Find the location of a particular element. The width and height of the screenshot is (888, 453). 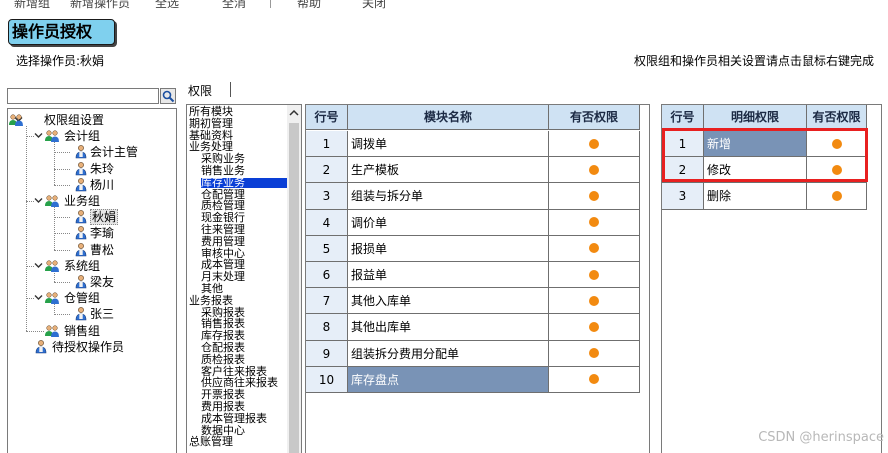

module-list-item: 质检管理 is located at coordinates (223, 205).